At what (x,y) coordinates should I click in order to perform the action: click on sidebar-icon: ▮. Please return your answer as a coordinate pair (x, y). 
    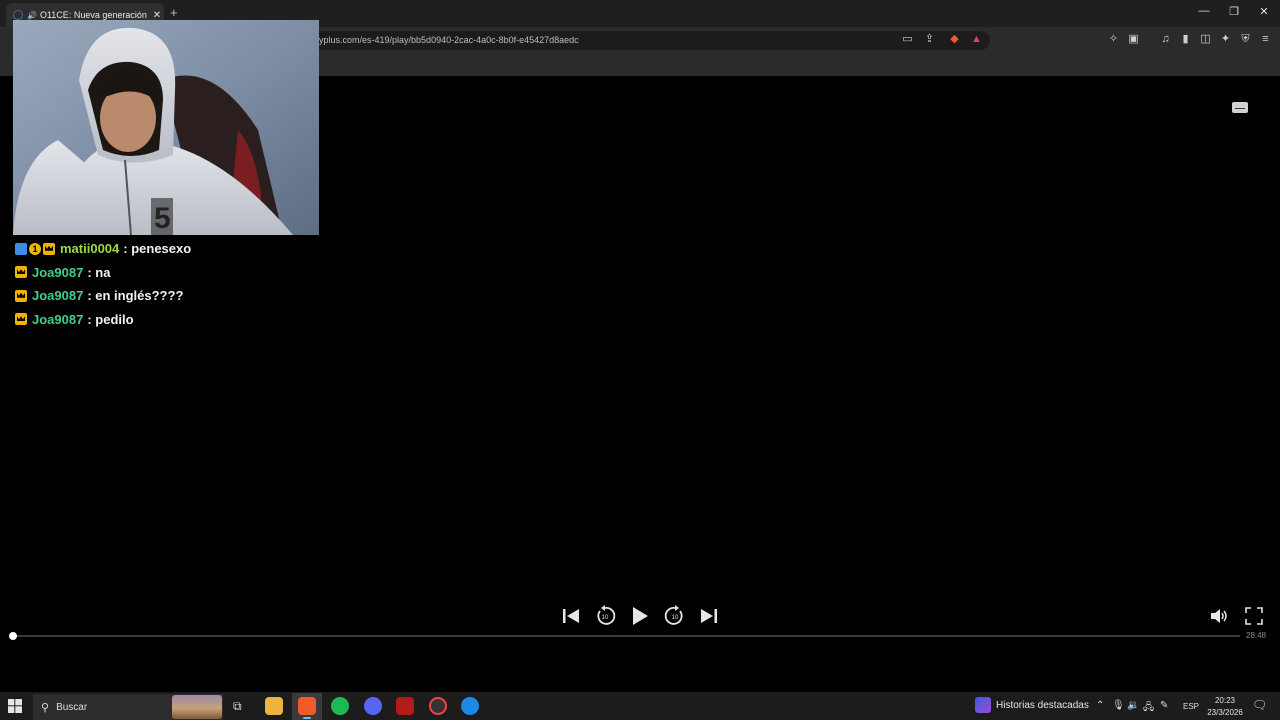
    Looking at the image, I should click on (1185, 39).